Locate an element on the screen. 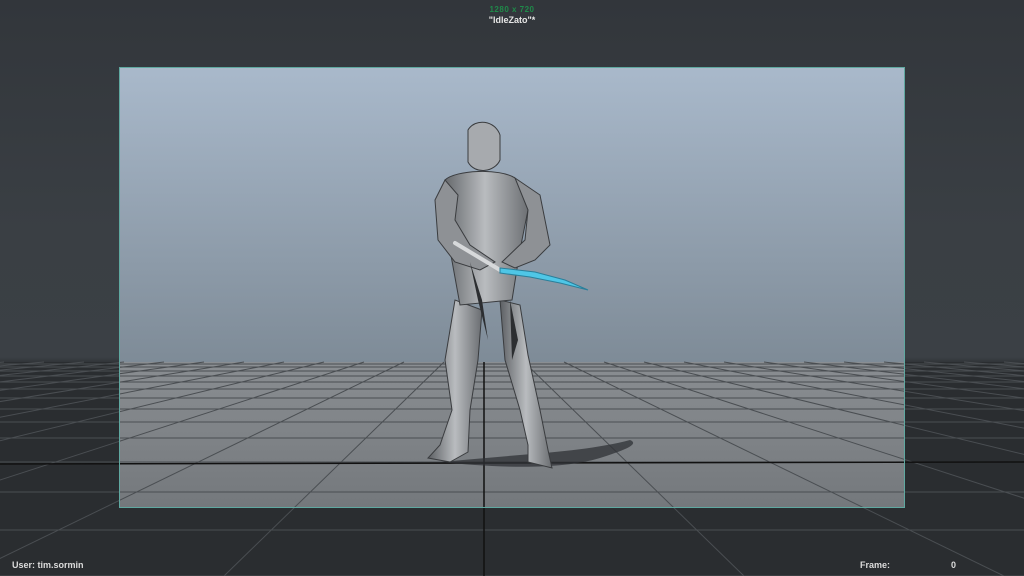 This screenshot has height=576, width=1024. camera-name: "IdleZato"* is located at coordinates (512, 20).